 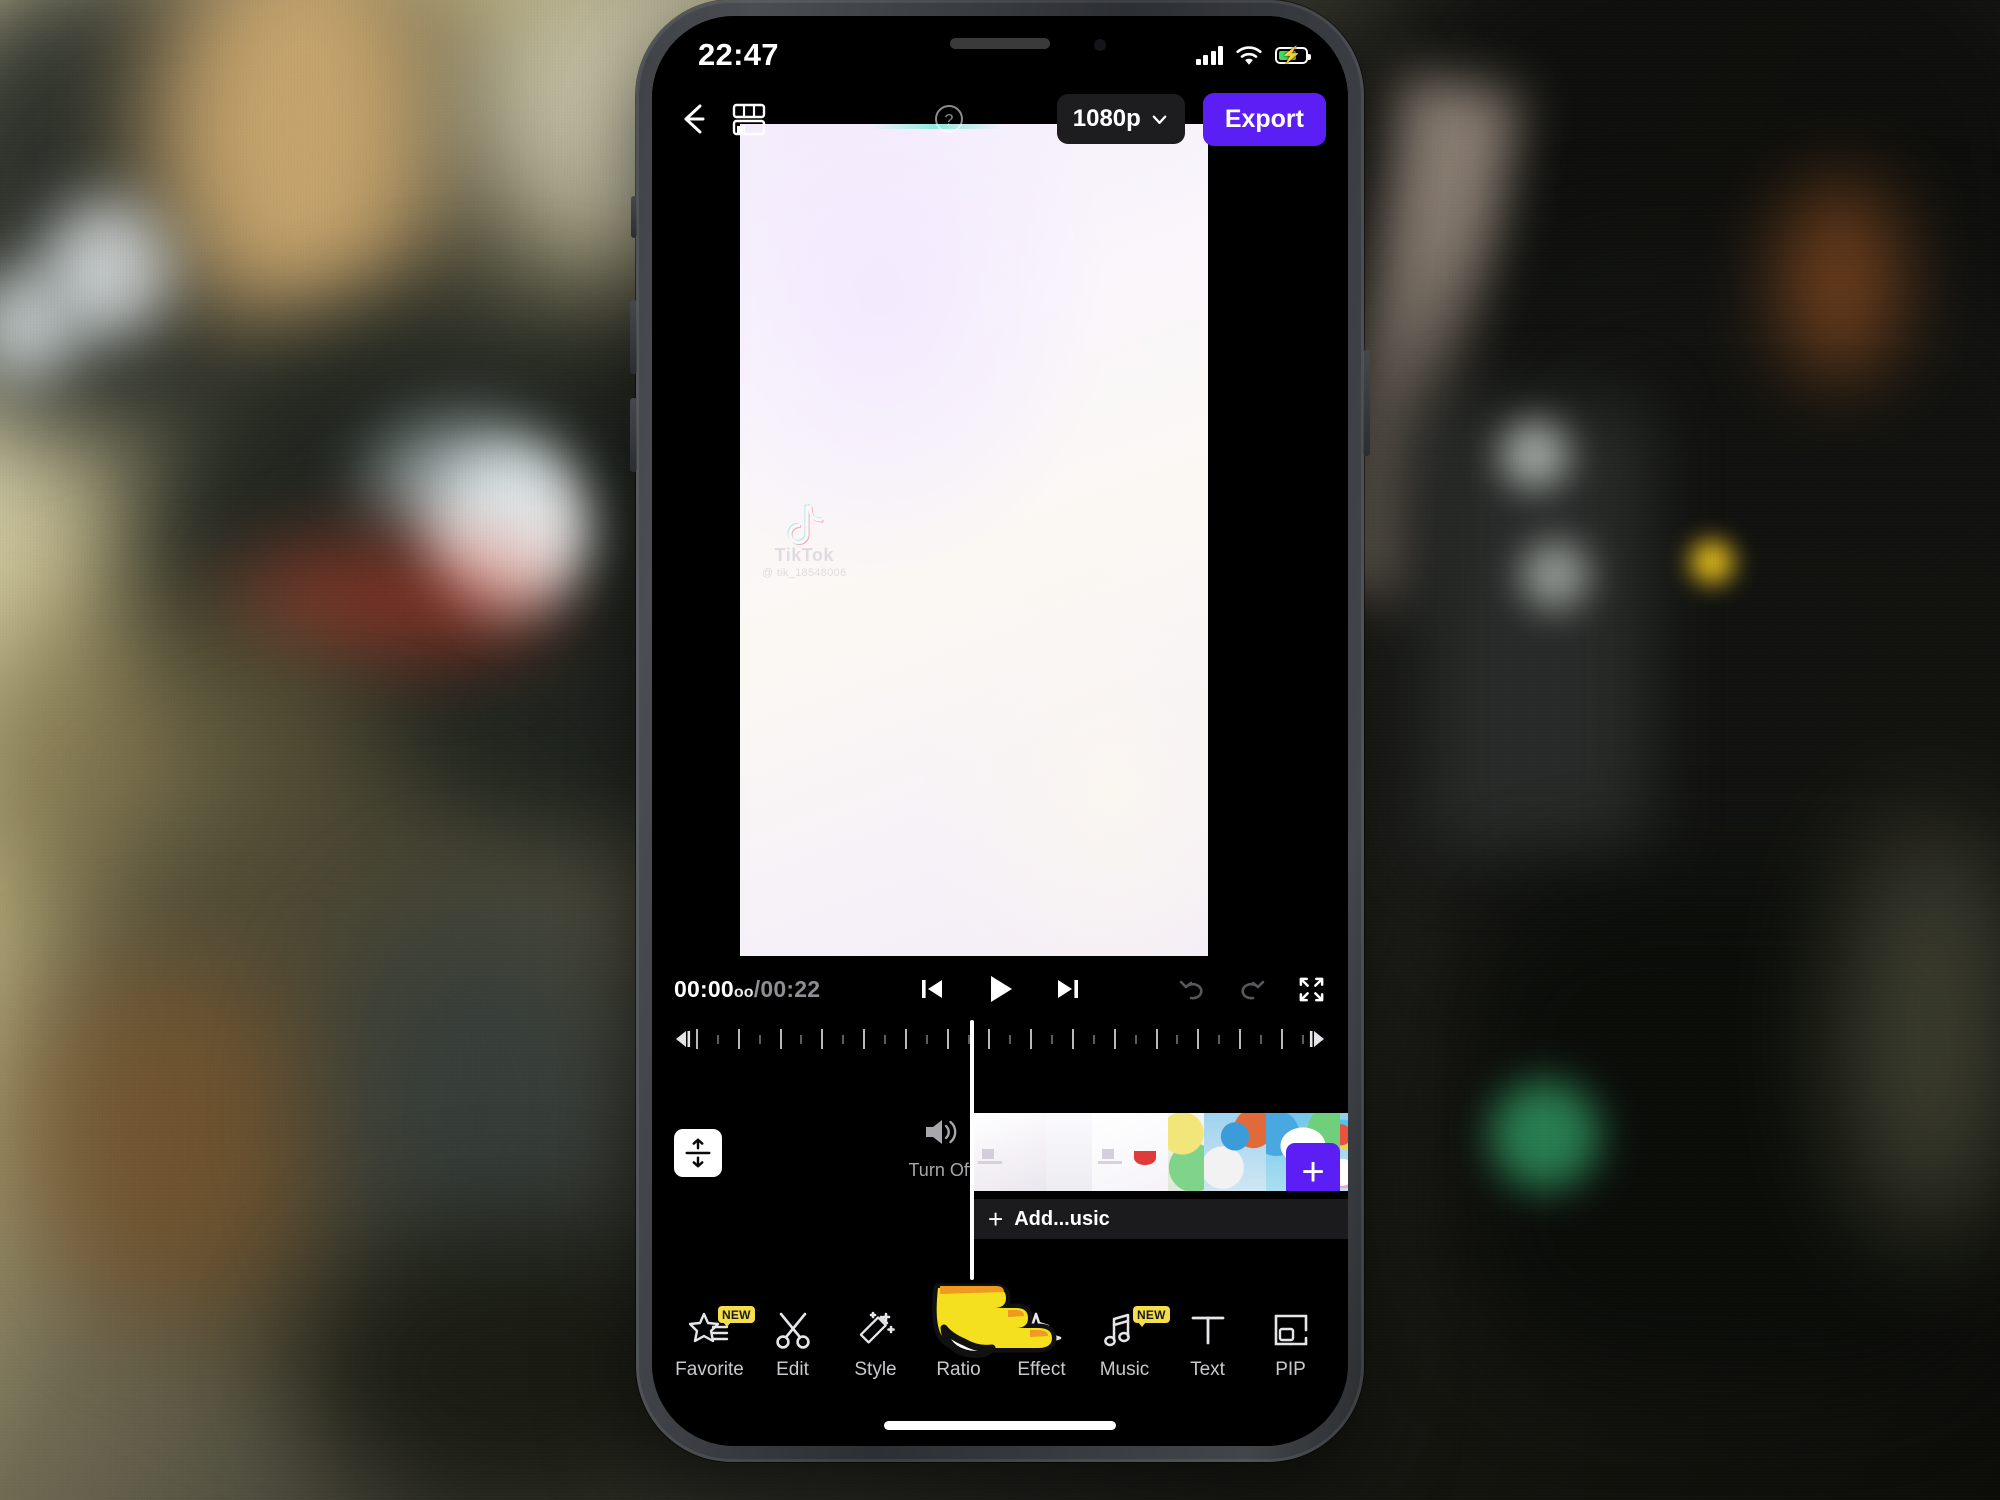 I want to click on export-button: Export, so click(x=1264, y=119).